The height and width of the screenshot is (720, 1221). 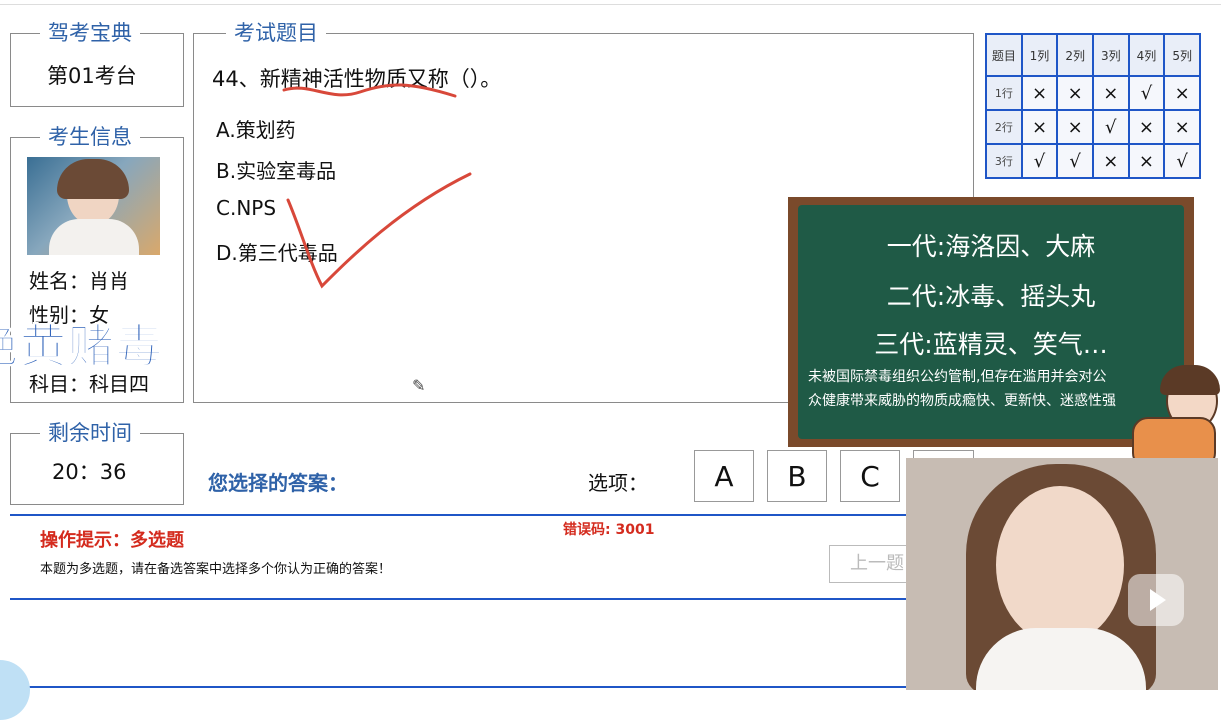 What do you see at coordinates (991, 296) in the screenshot?
I see `blackboard-line-2: 二代:冰毒、摇头丸` at bounding box center [991, 296].